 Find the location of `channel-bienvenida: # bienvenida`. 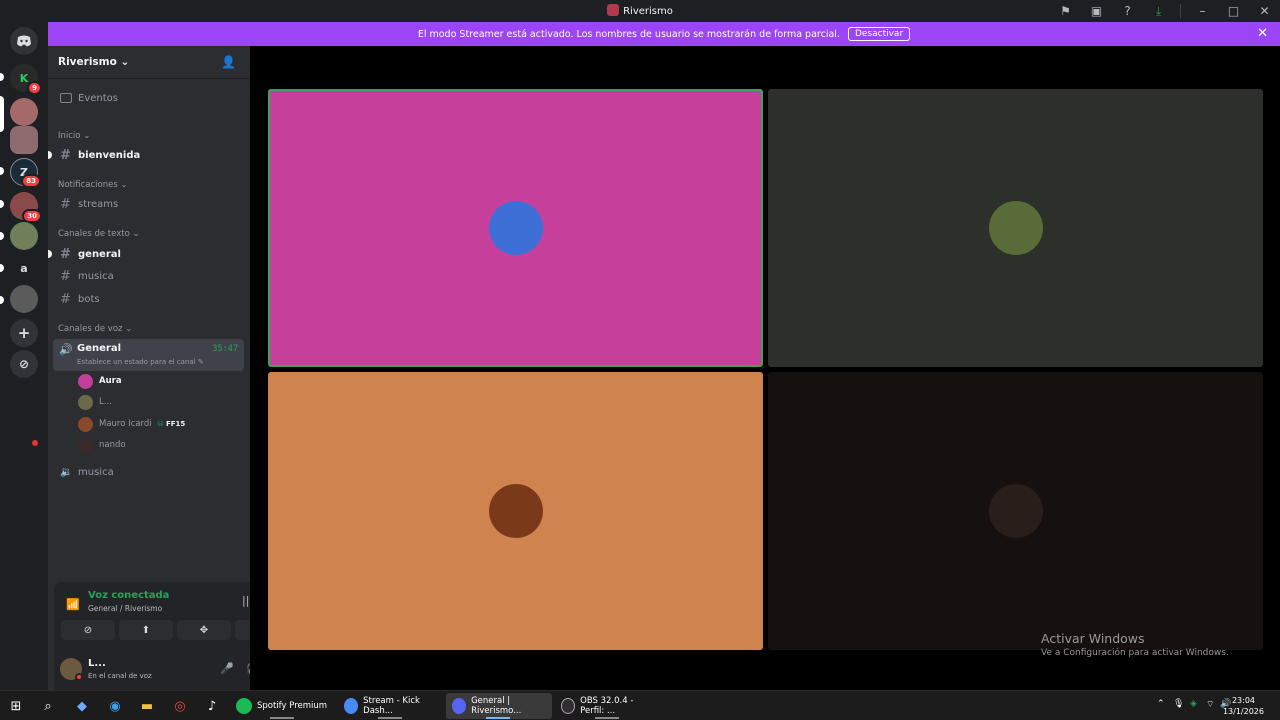

channel-bienvenida: # bienvenida is located at coordinates (149, 155).